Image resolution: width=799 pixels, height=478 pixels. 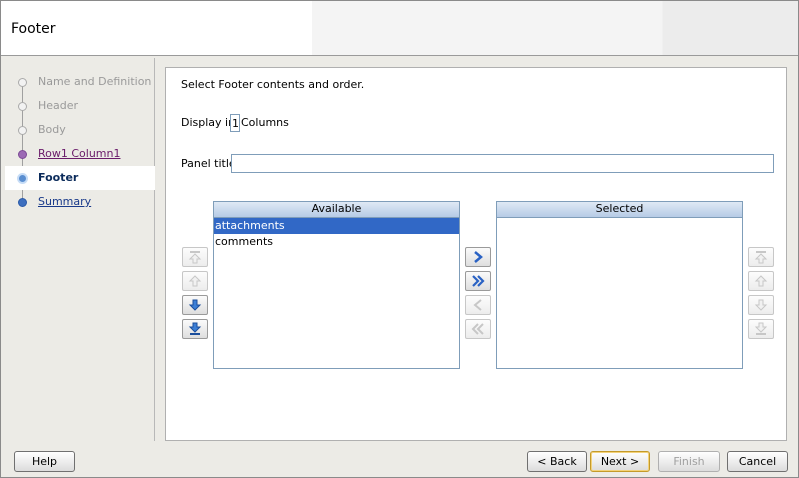 I want to click on step-label: Name and Definition, so click(x=95, y=81).